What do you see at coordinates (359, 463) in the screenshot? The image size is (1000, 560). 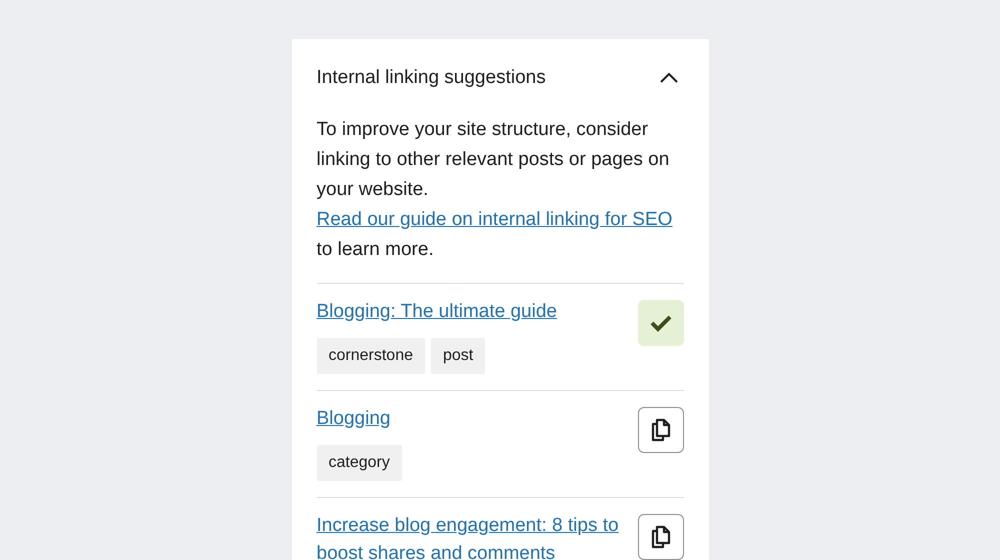 I see `tag: category` at bounding box center [359, 463].